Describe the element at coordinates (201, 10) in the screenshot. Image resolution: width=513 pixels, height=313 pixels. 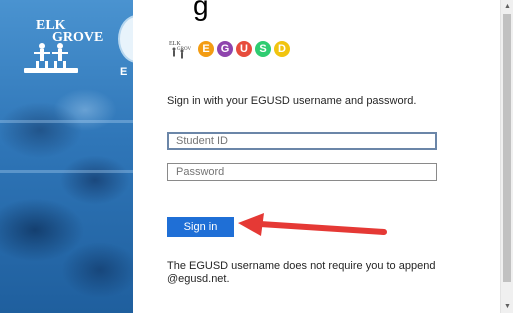
I see `page-title-fragment: g` at that location.